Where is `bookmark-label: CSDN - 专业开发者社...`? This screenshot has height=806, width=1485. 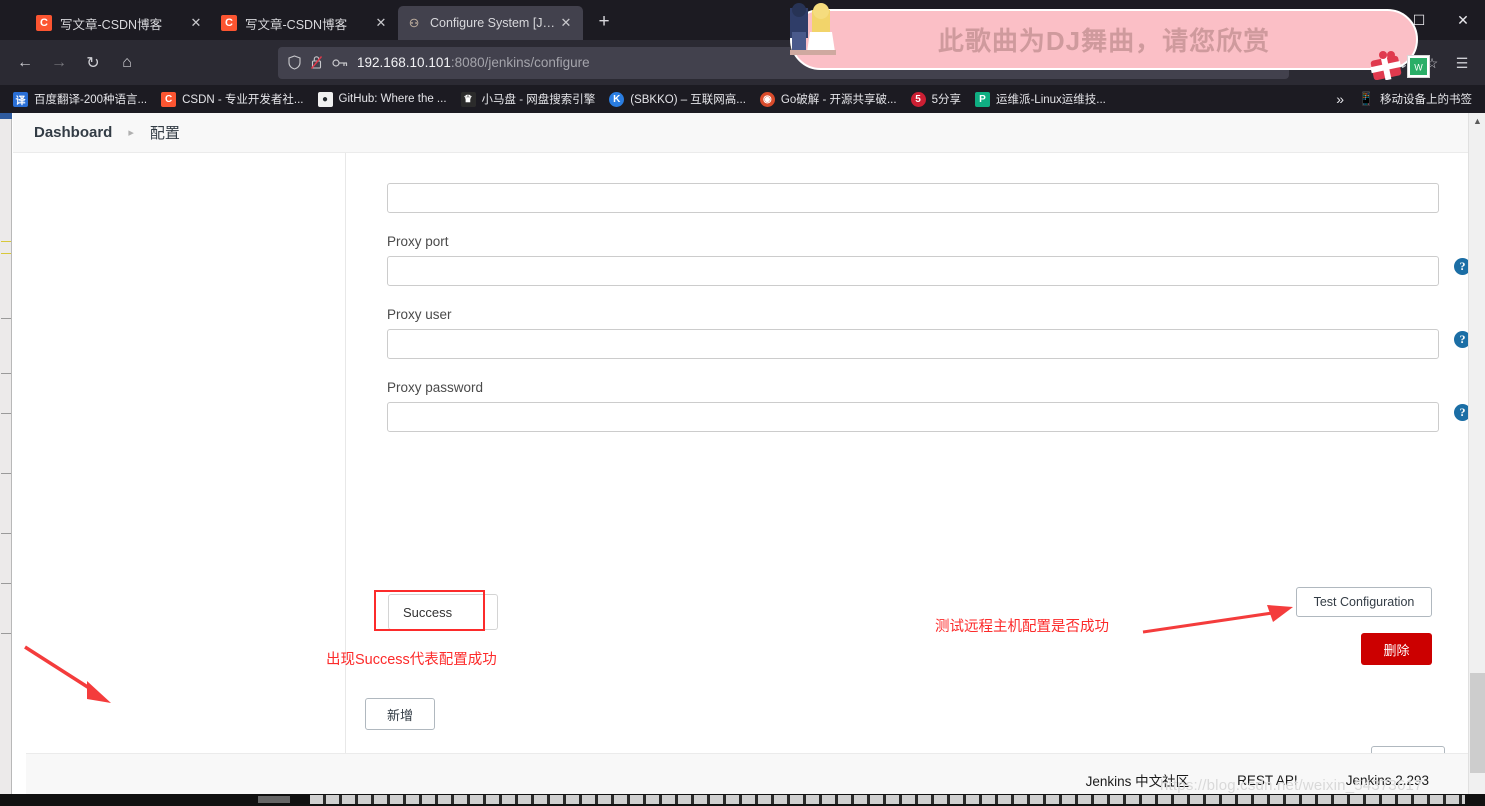
bookmark-label: CSDN - 专业开发者社... is located at coordinates (243, 100).